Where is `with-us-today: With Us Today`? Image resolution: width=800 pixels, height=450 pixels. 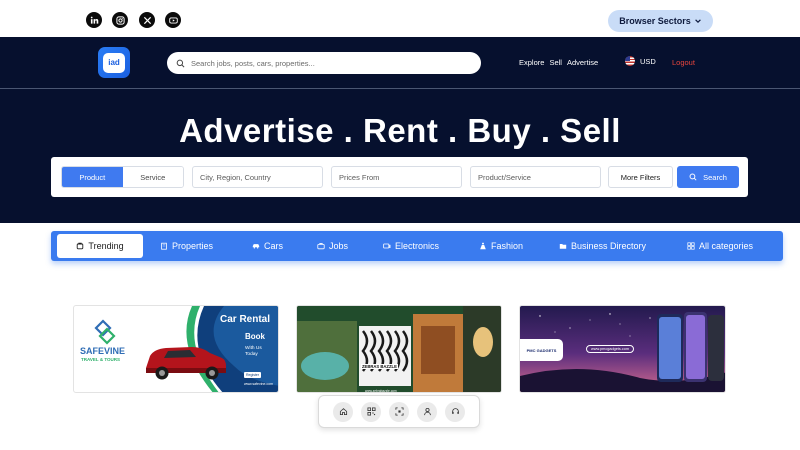
with-us-today: With Us Today is located at coordinates (253, 351).